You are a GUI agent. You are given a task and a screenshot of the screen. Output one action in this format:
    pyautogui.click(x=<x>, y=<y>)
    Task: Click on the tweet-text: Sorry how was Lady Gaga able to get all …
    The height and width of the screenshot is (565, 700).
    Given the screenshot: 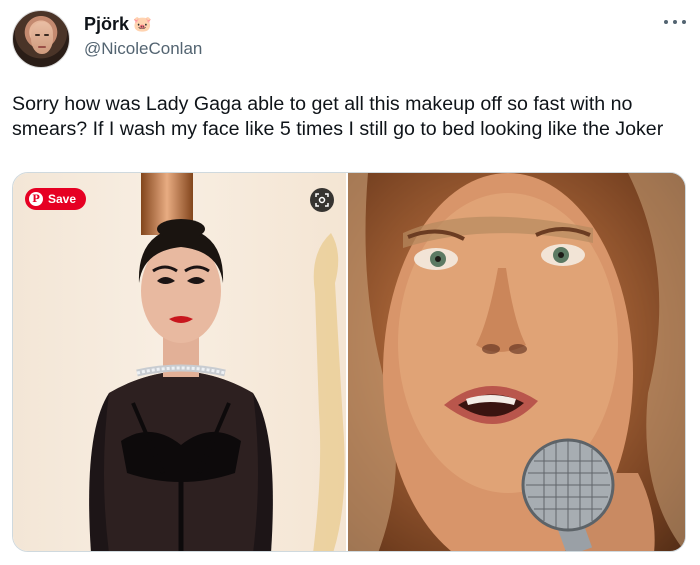 What is the action you would take?
    pyautogui.click(x=338, y=116)
    